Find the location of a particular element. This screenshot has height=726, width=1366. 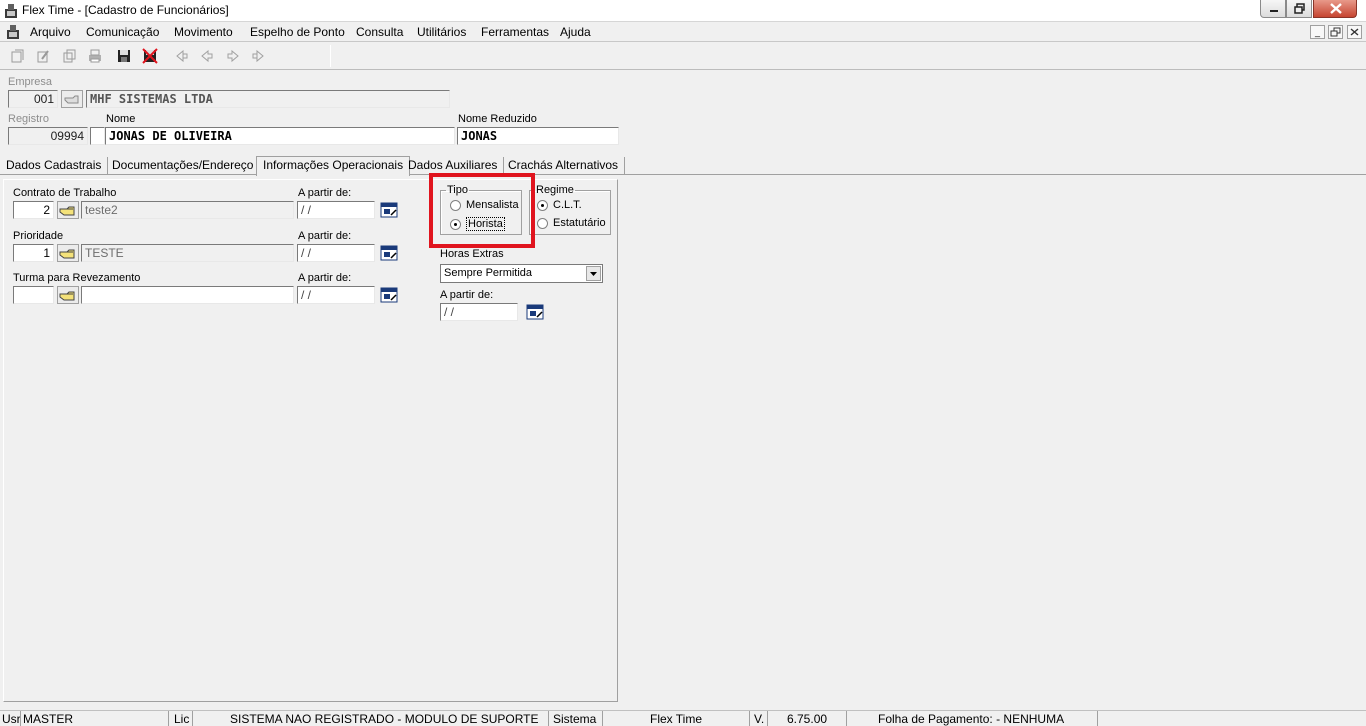

save-icon is located at coordinates (124, 56).